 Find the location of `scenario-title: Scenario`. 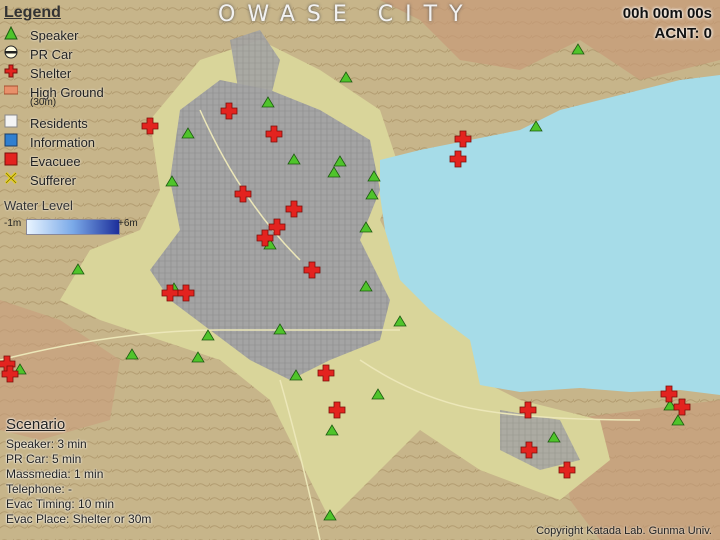

scenario-title: Scenario is located at coordinates (36, 424).